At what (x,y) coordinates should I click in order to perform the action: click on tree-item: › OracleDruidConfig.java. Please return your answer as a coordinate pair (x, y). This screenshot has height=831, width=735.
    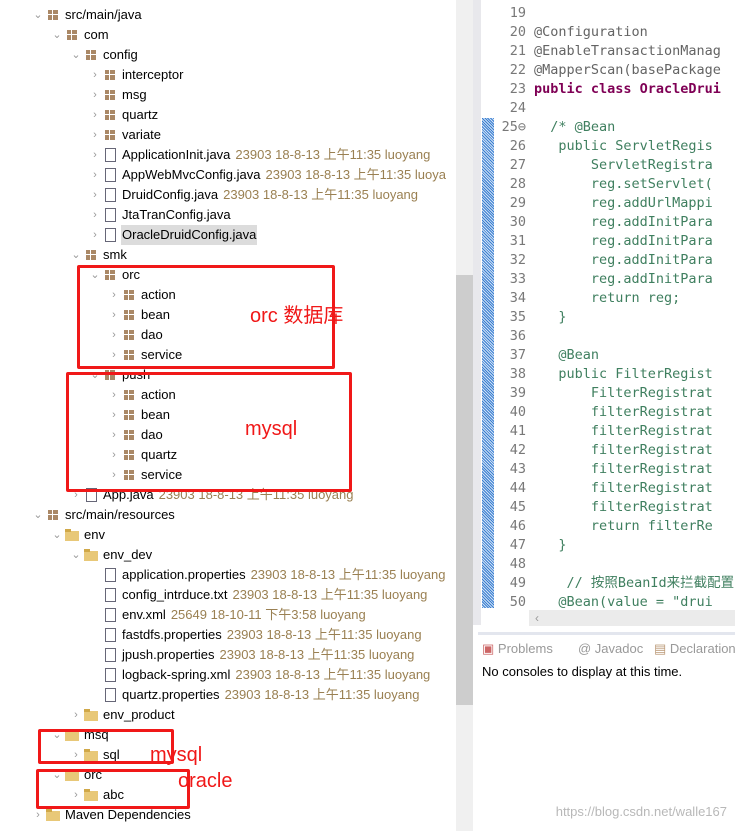
    Looking at the image, I should click on (173, 235).